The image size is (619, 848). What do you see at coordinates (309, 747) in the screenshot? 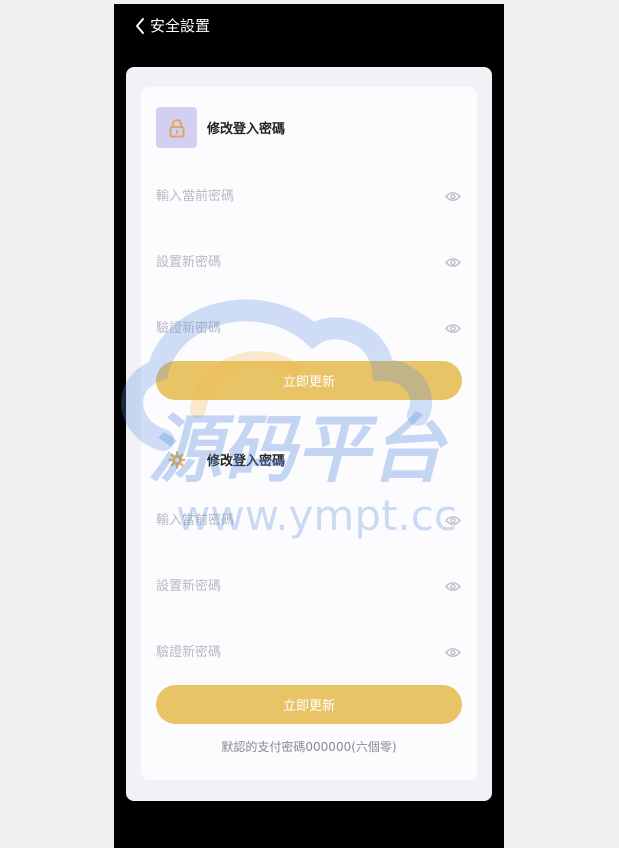
I see `default-pay-password-hint: 默認的支付密碼000000(六個零)` at bounding box center [309, 747].